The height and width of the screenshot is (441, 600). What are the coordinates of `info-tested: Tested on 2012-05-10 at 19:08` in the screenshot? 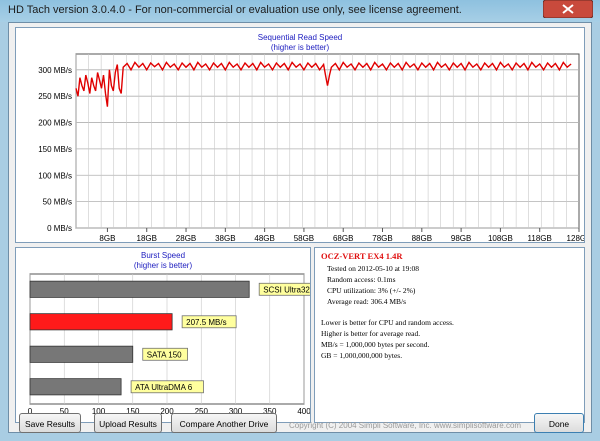 It's located at (373, 268).